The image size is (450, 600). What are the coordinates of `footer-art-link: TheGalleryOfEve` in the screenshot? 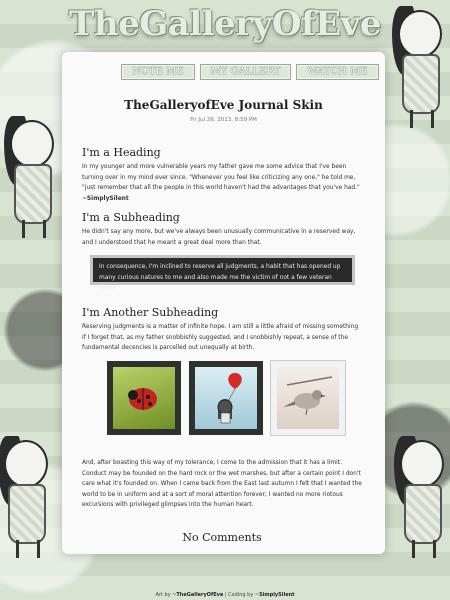 It's located at (199, 595).